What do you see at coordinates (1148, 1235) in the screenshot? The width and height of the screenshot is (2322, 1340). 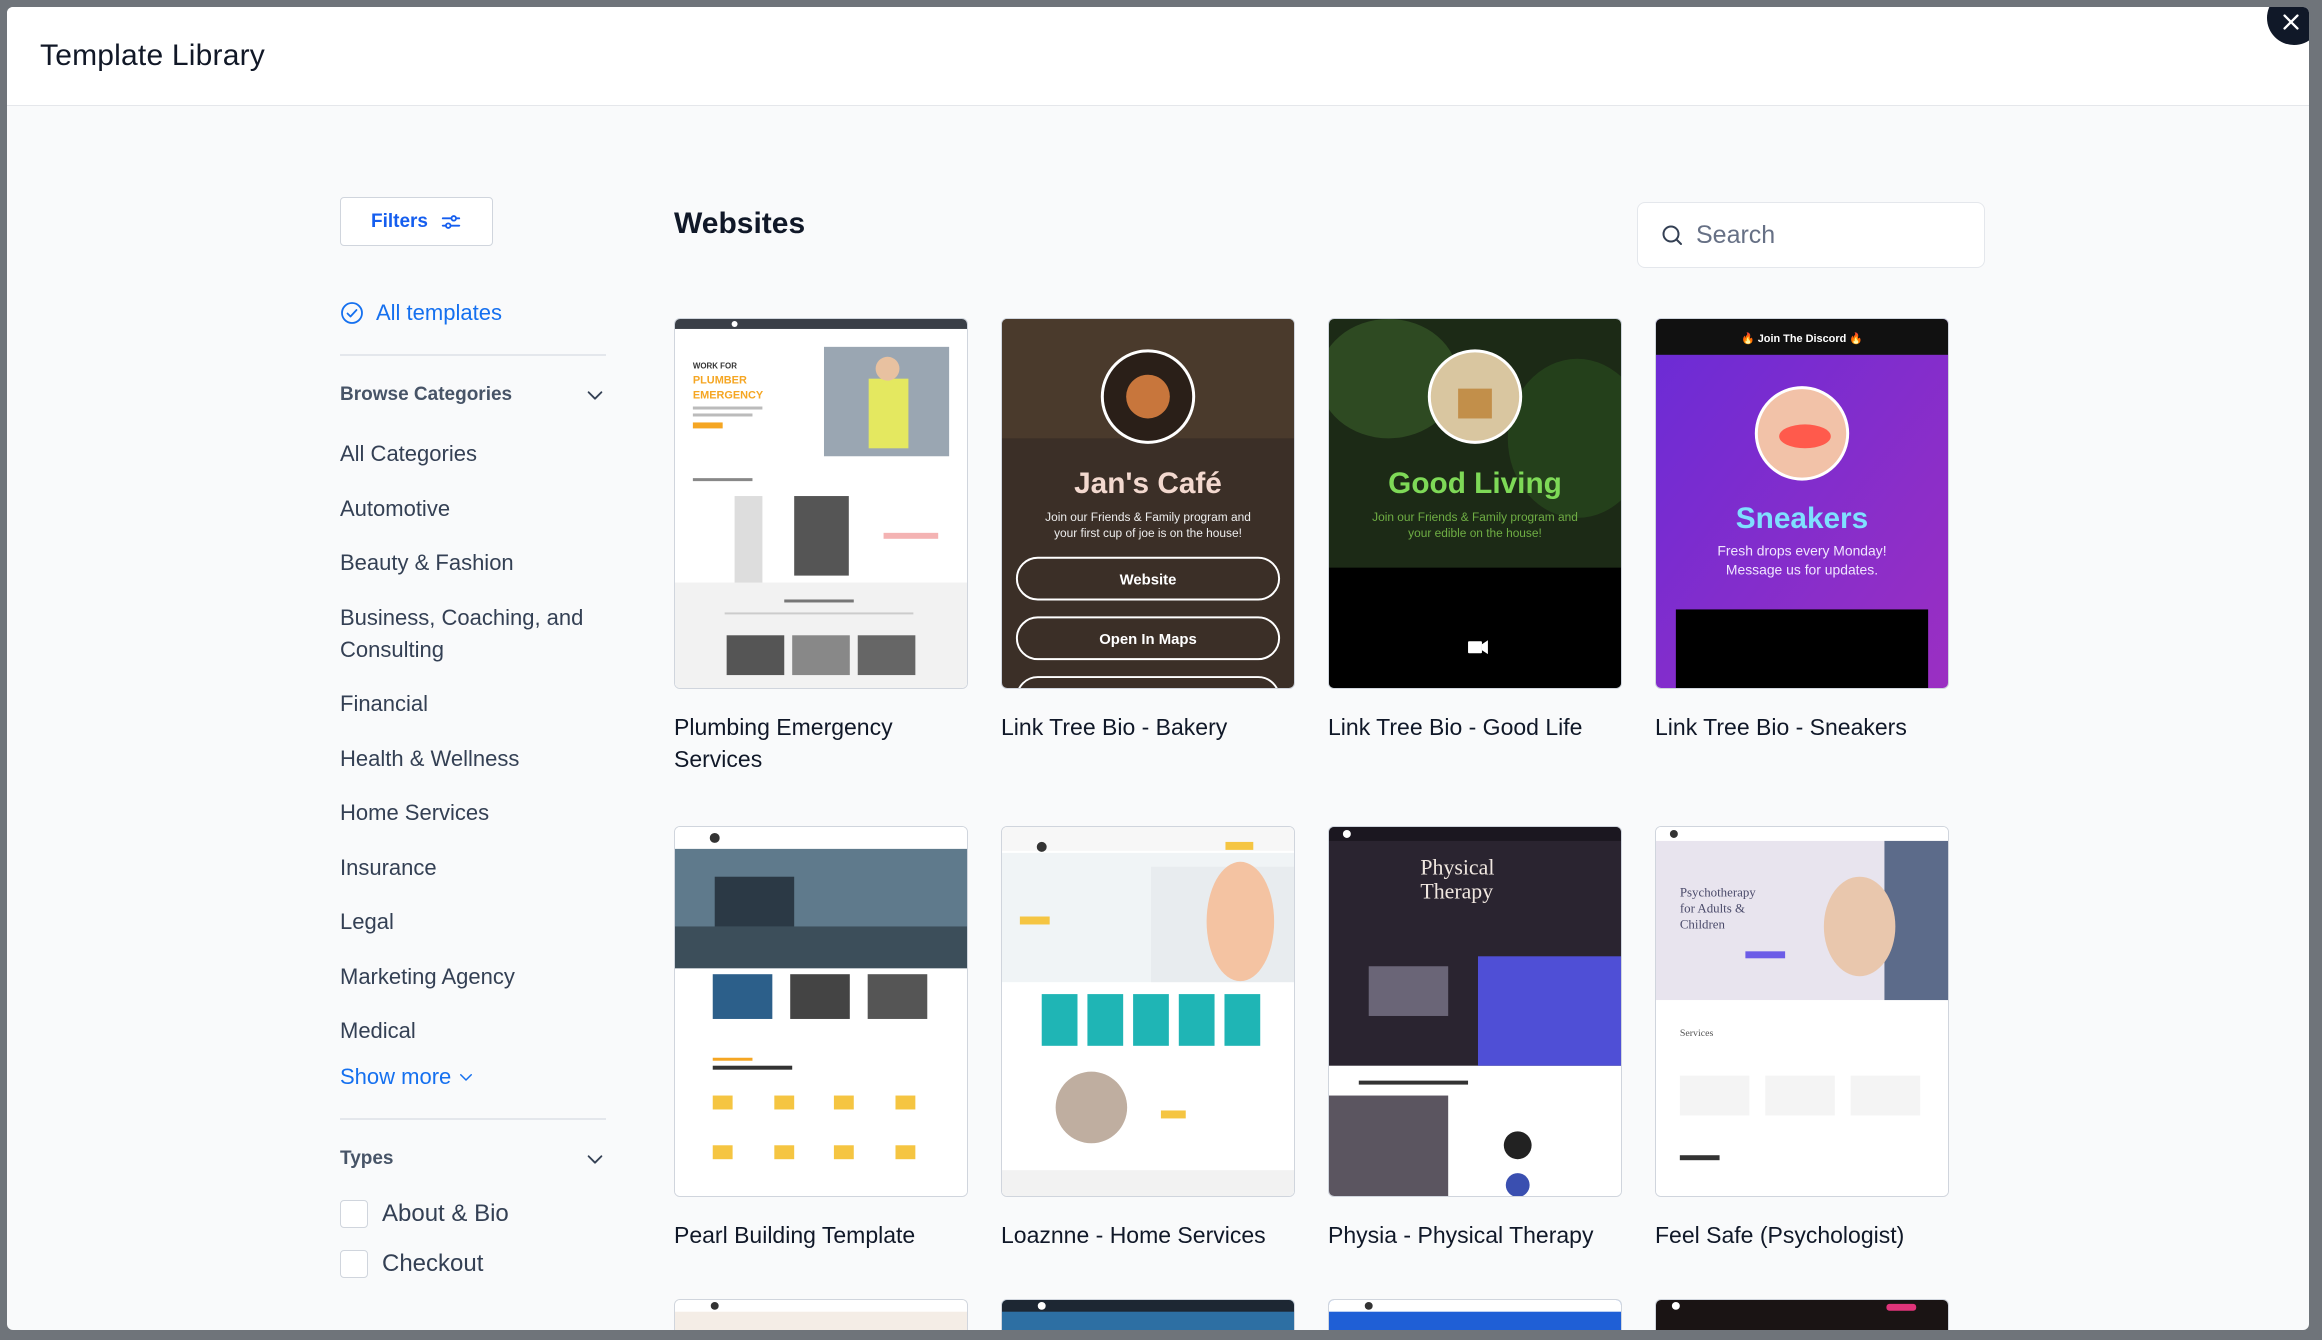 I see `template-title: Loaznne - Home Services` at bounding box center [1148, 1235].